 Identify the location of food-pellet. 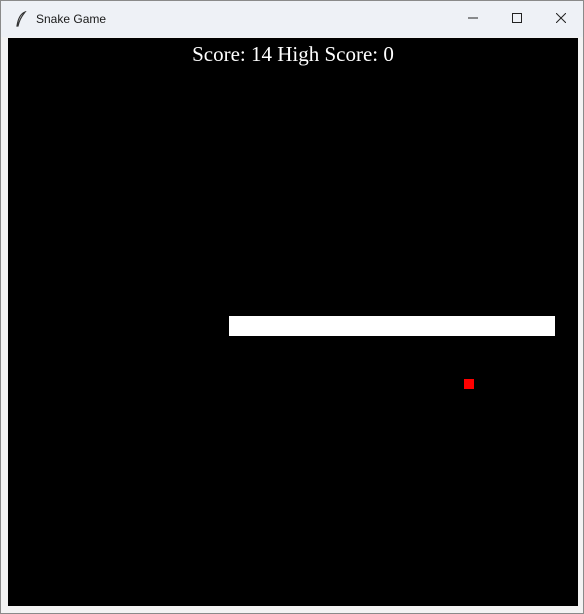
(469, 384).